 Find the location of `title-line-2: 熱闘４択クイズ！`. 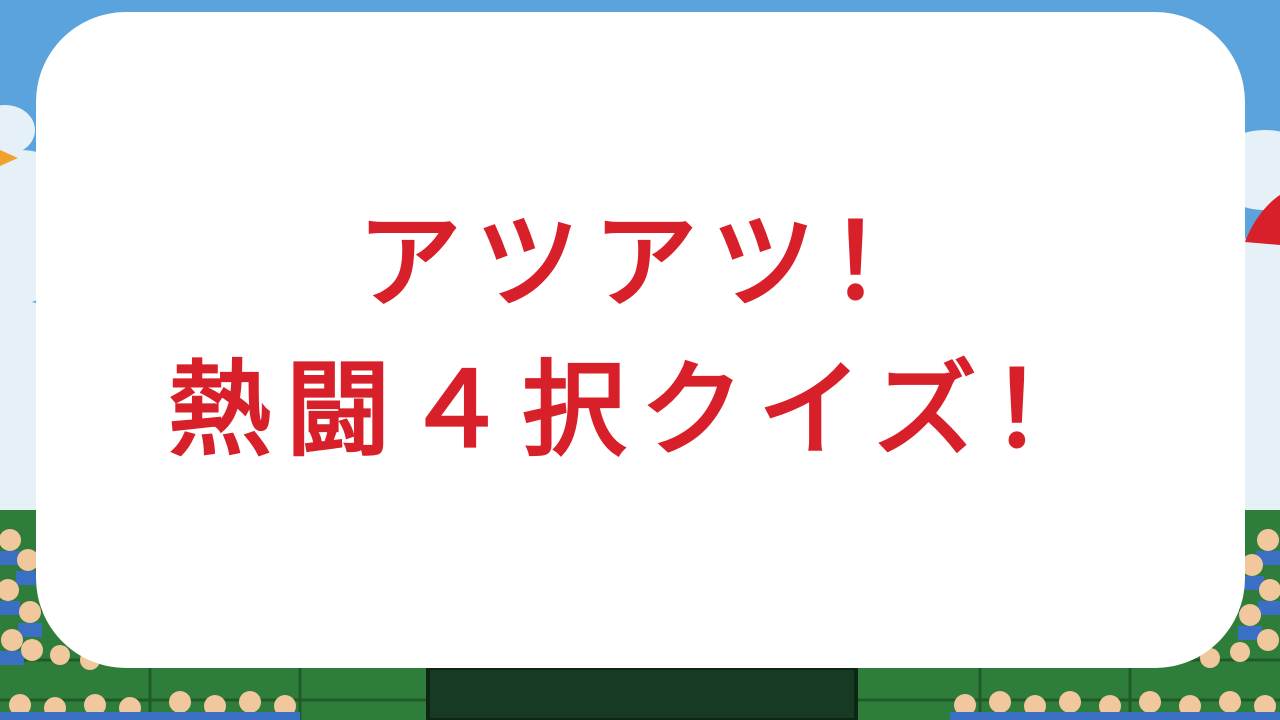

title-line-2: 熱闘４択クイズ！ is located at coordinates (638, 410).